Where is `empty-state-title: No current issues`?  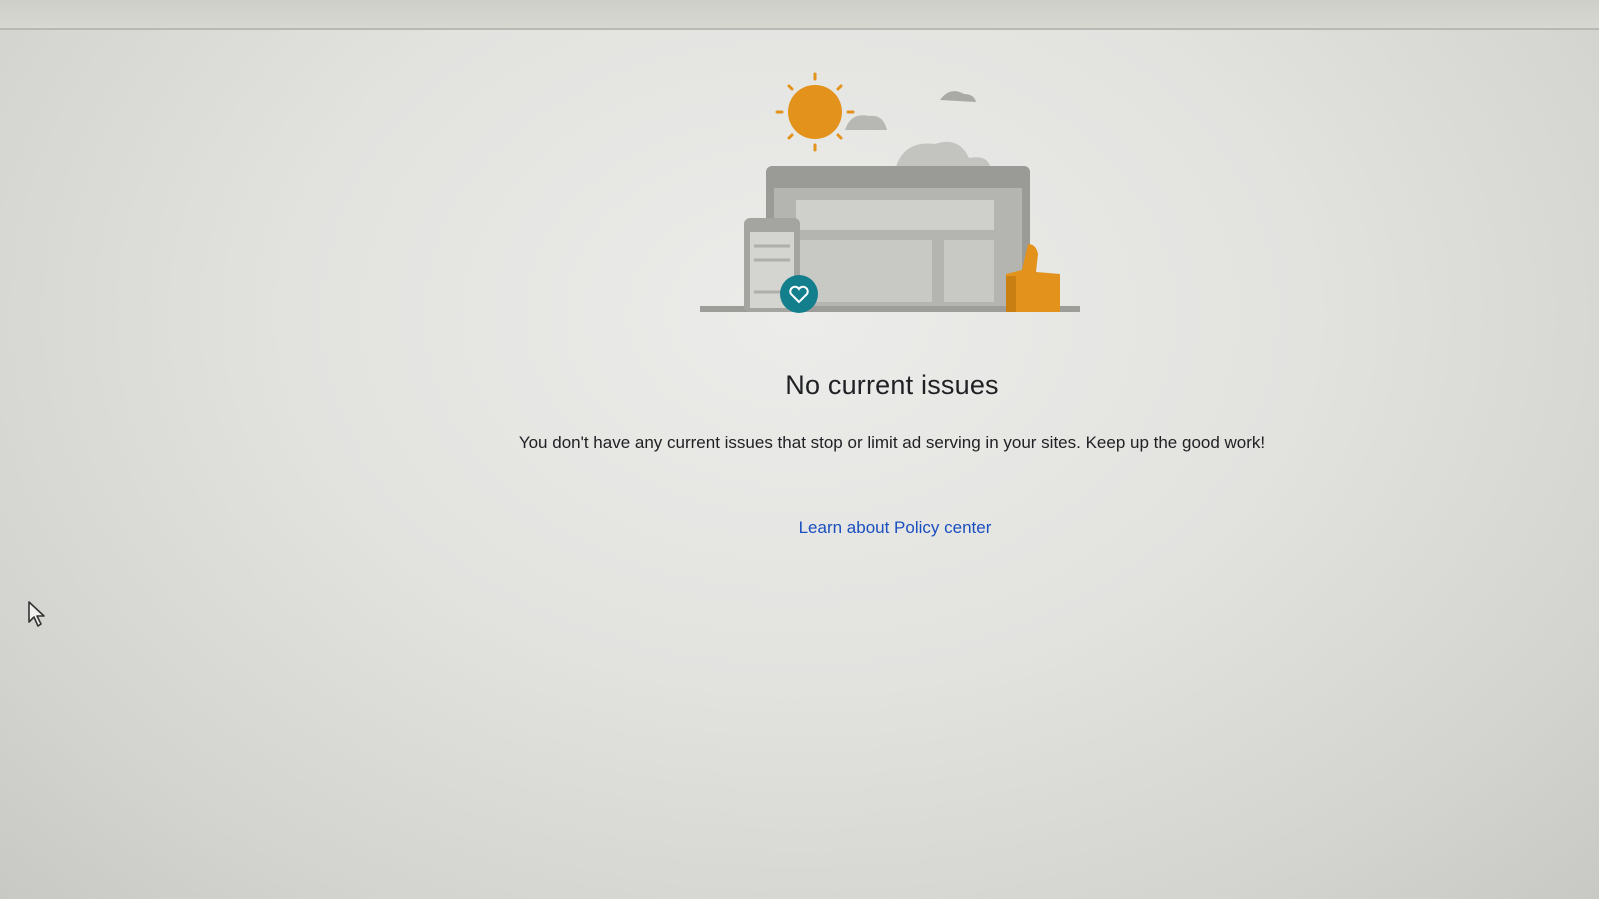
empty-state-title: No current issues is located at coordinates (892, 385).